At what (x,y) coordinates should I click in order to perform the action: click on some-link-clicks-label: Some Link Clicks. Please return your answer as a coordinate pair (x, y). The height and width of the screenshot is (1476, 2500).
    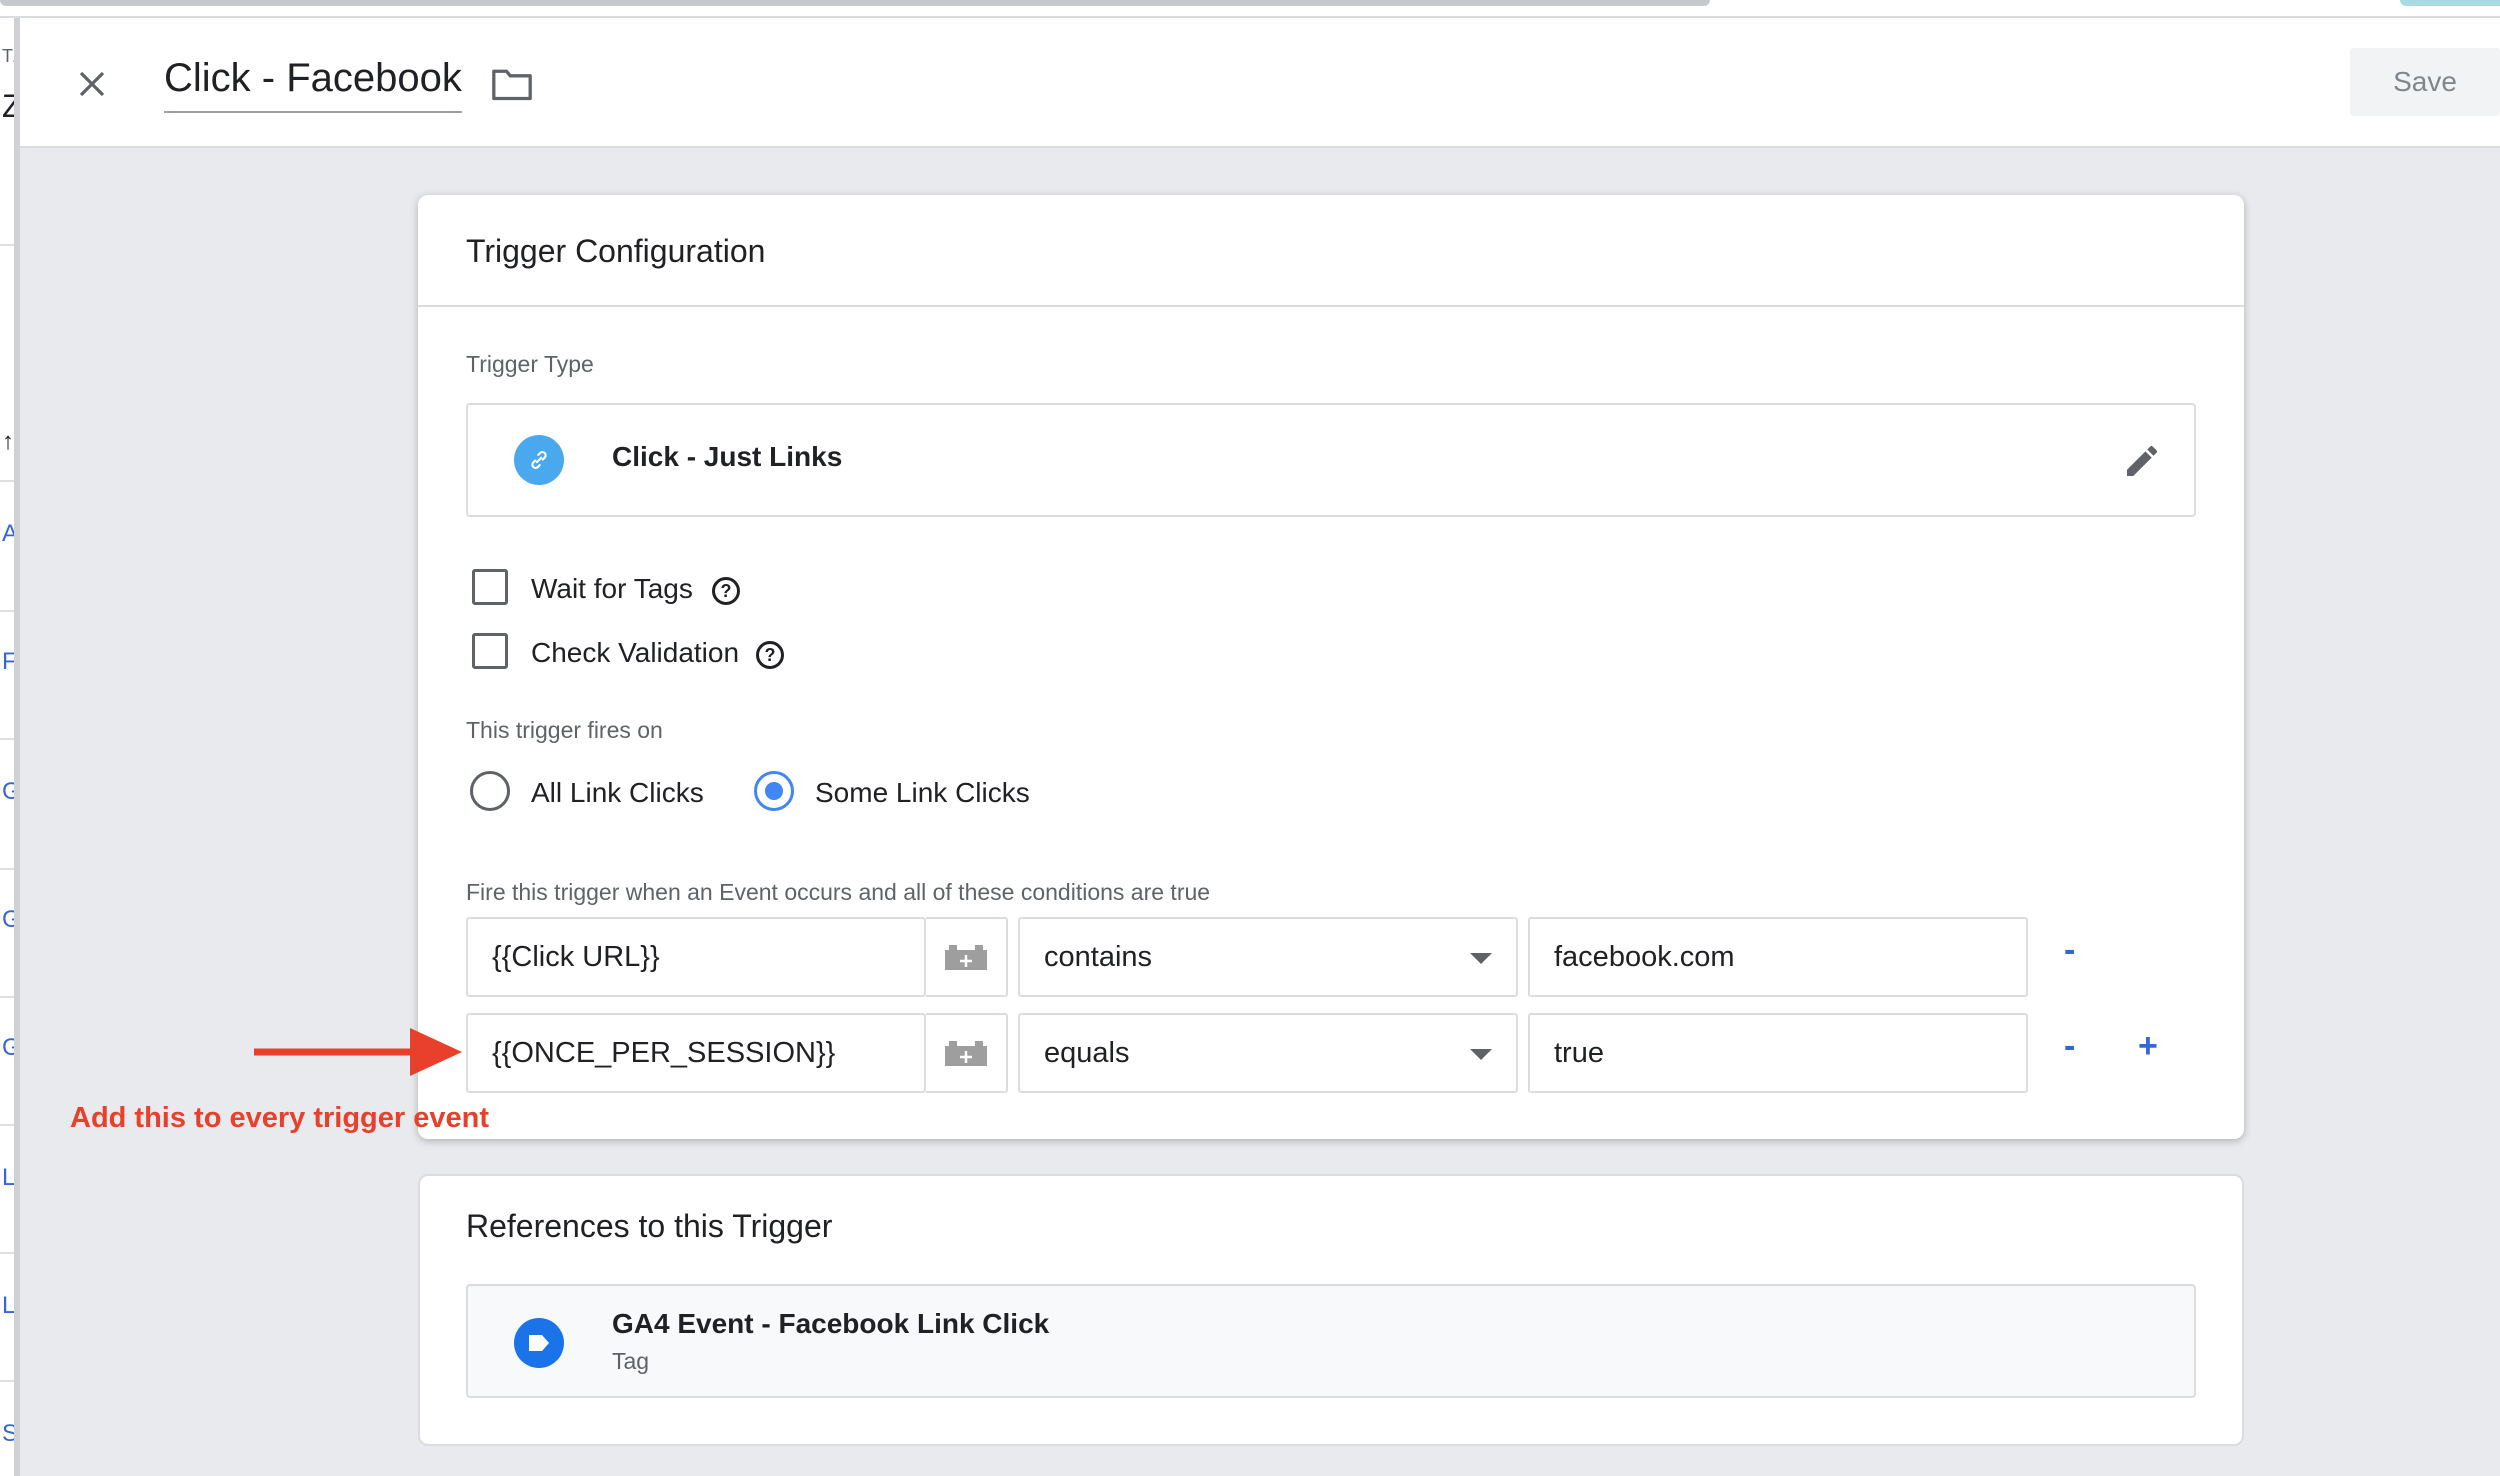
    Looking at the image, I should click on (922, 792).